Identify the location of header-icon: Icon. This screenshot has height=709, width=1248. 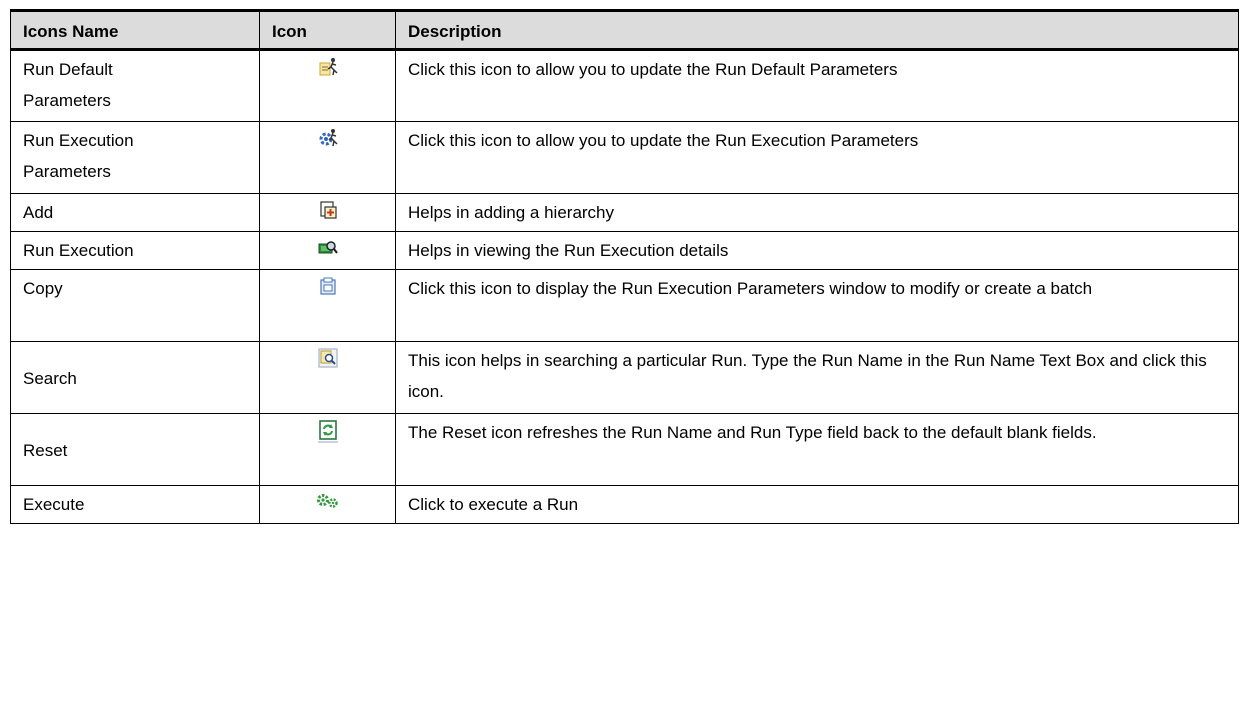
(327, 30).